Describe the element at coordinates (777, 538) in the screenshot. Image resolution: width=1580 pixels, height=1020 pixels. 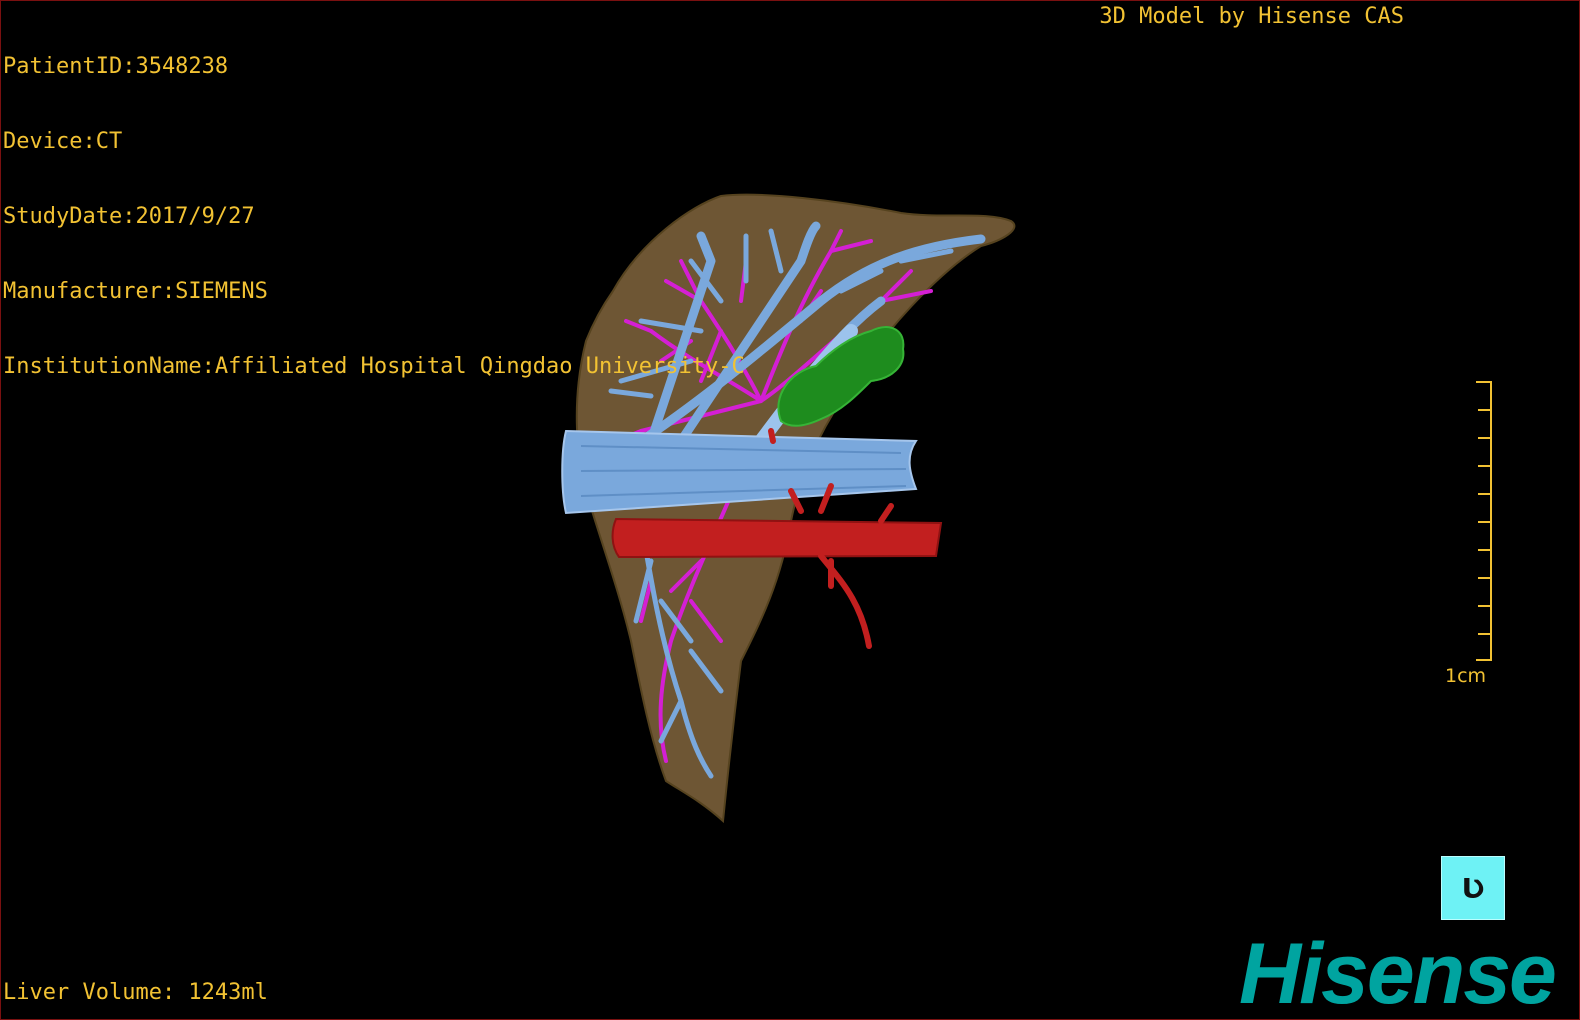
I see `portal-vein` at that location.